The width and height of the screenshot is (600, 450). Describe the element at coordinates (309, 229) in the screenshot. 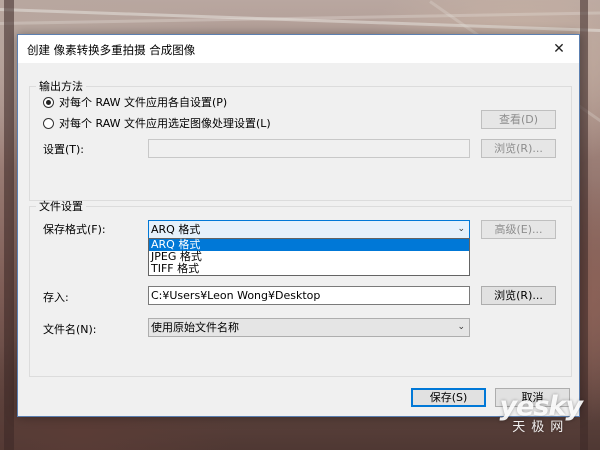

I see `save-format-dropdown: ARQ 格式 ⌄` at that location.